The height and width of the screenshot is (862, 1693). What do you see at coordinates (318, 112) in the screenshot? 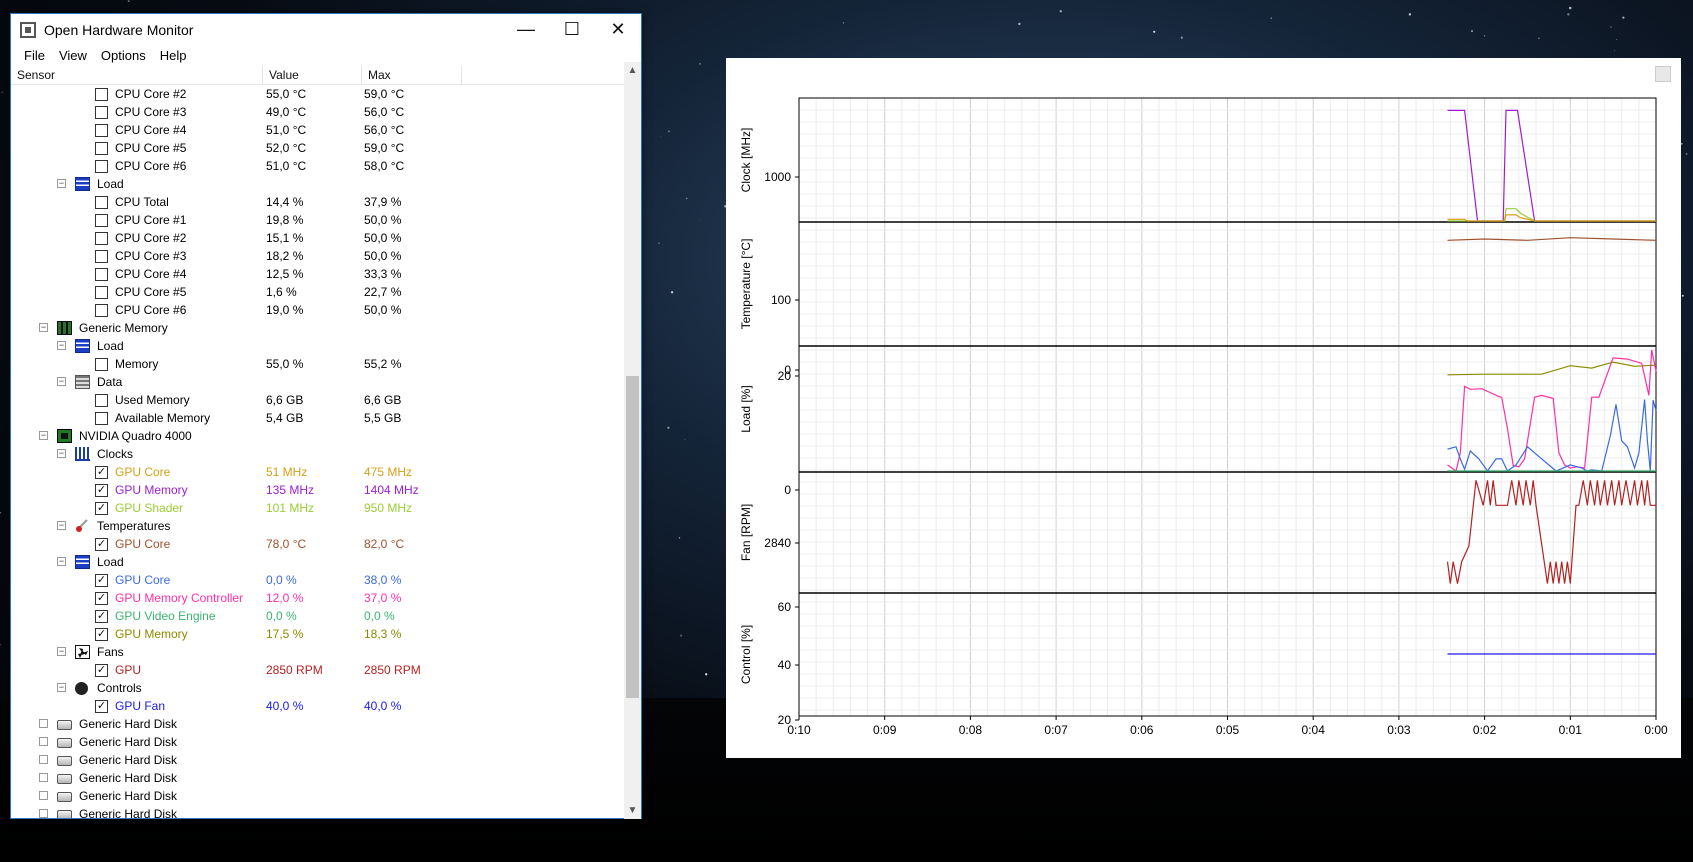
I see `sensor-row: CPU Core #3 49,0 °C 56,0 °C` at bounding box center [318, 112].